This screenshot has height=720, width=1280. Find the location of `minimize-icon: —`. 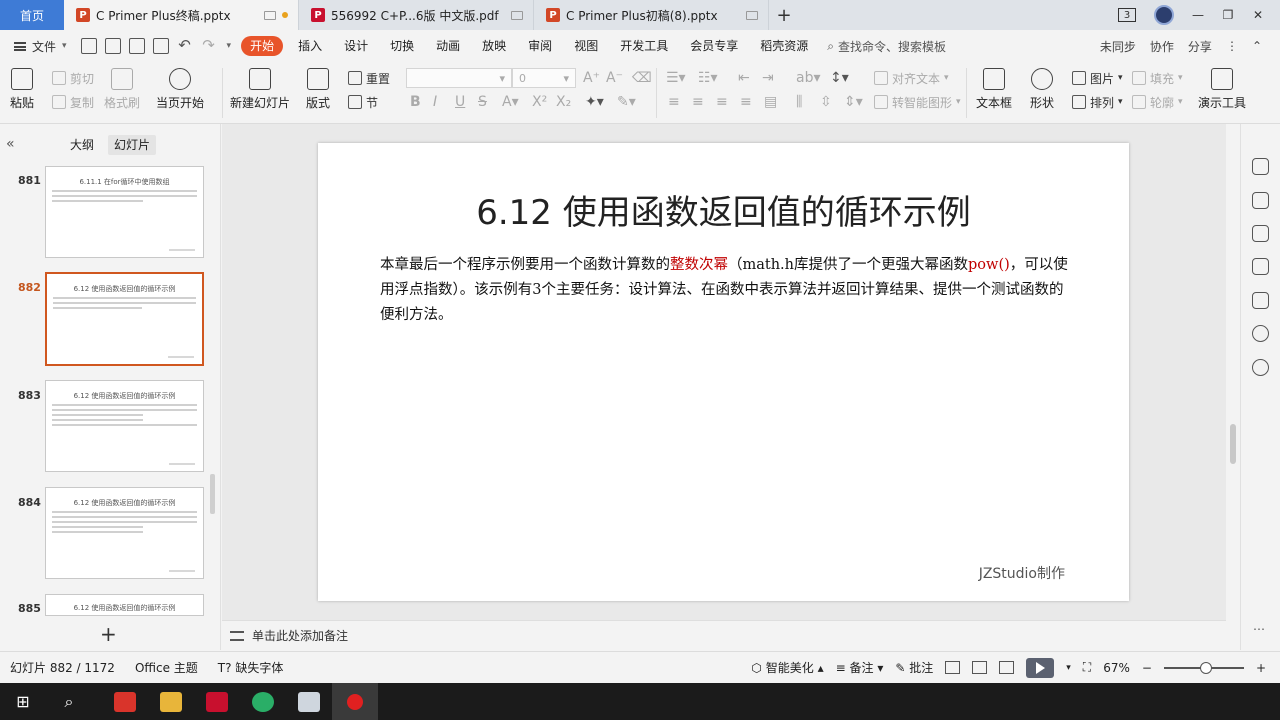

minimize-icon: — is located at coordinates (1198, 15).